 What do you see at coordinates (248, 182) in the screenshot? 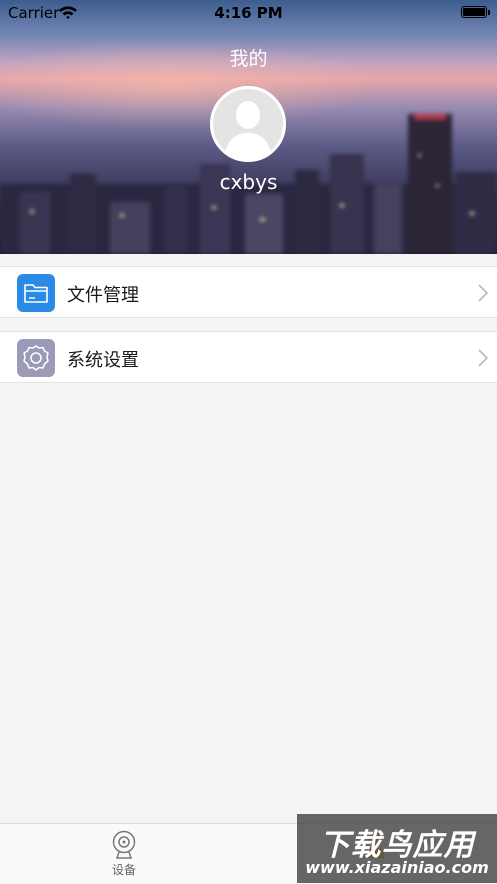
I see `username: cxbys` at bounding box center [248, 182].